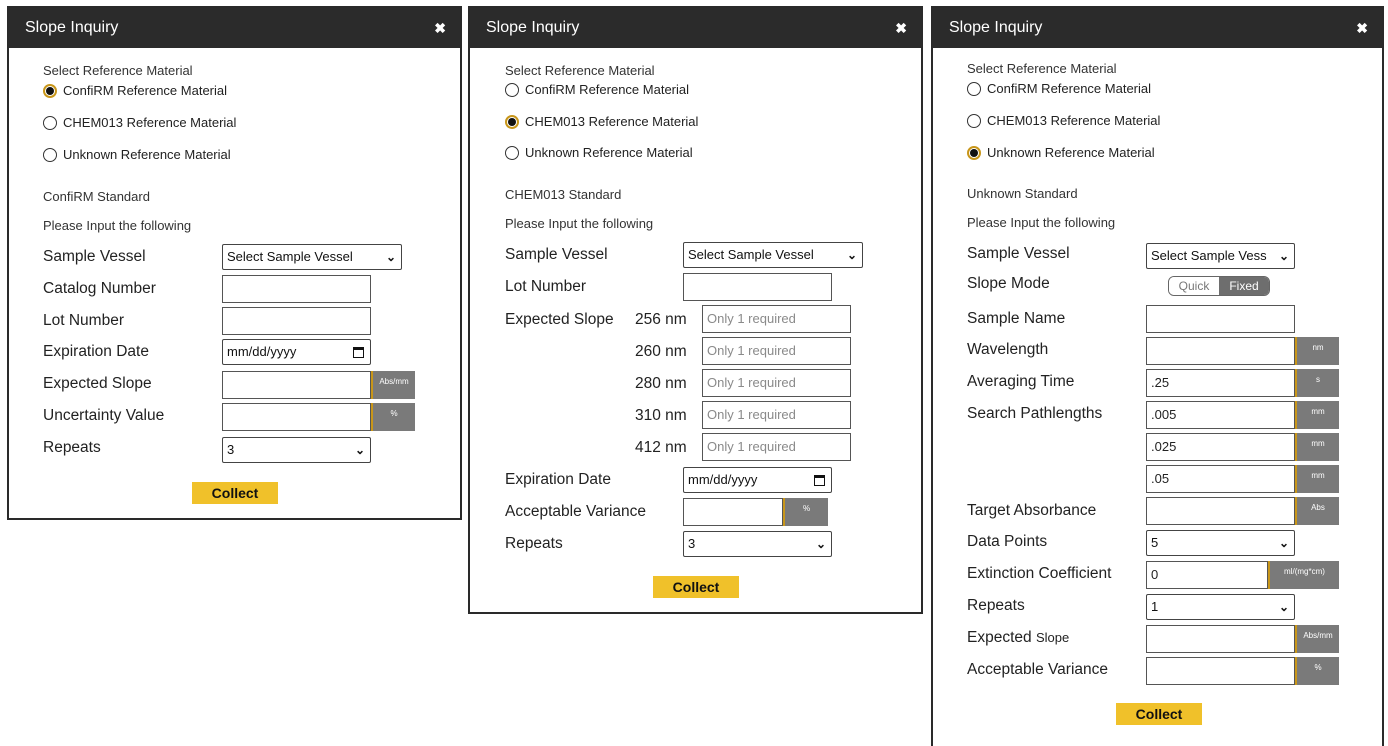 Image resolution: width=1388 pixels, height=746 pixels. What do you see at coordinates (661, 319) in the screenshot?
I see `wavelength-256-label: 256 nm` at bounding box center [661, 319].